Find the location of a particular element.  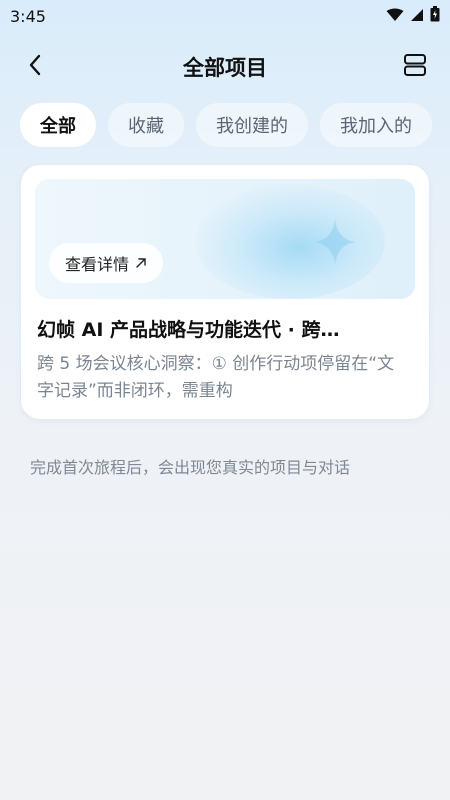

tab-label: 收藏 is located at coordinates (146, 126).